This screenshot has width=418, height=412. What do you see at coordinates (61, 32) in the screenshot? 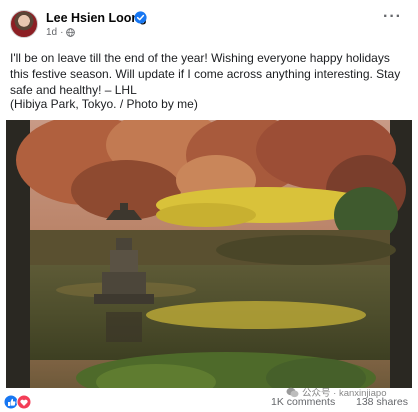
I see `post-meta: 1d ·` at bounding box center [61, 32].